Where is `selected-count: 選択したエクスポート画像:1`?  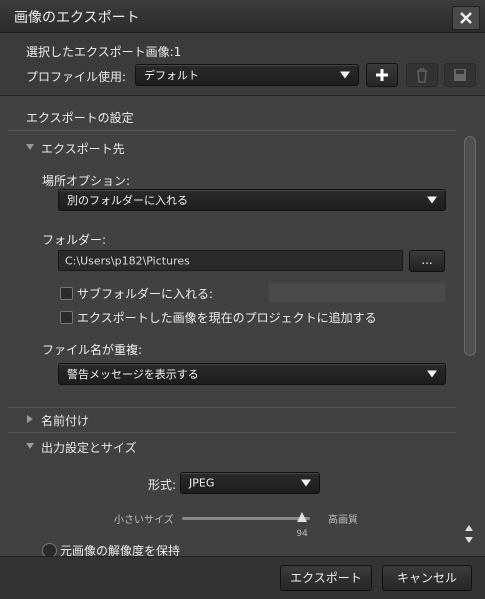
selected-count: 選択したエクスポート画像:1 is located at coordinates (104, 52).